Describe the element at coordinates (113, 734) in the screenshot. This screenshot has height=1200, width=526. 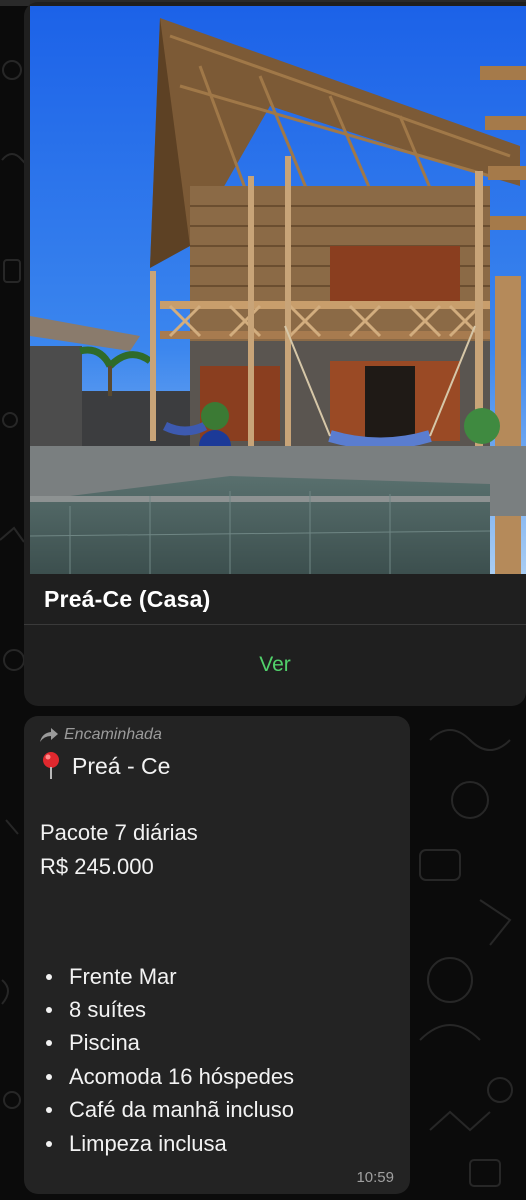
I see `forwarded-label: Encaminhada` at that location.